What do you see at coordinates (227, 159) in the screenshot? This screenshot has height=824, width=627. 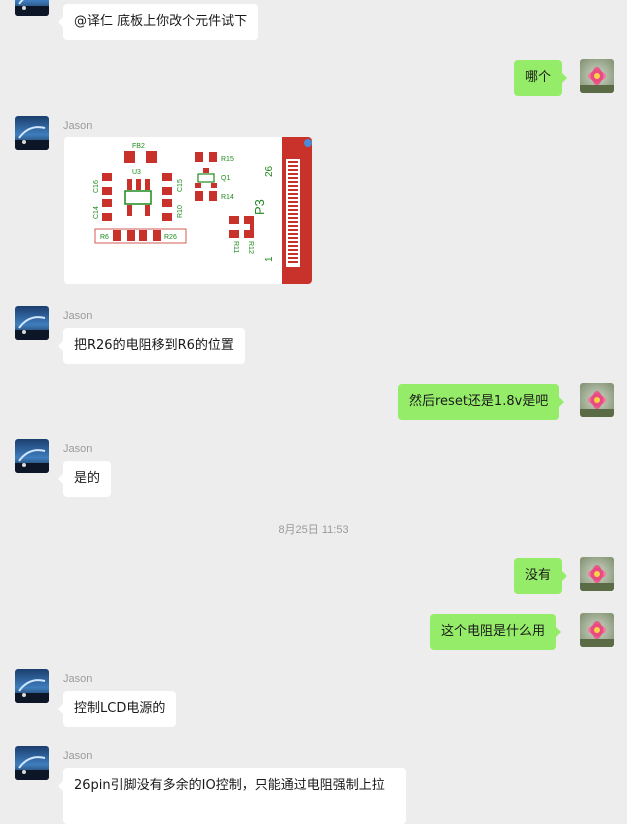 I see `svg-text: R15` at bounding box center [227, 159].